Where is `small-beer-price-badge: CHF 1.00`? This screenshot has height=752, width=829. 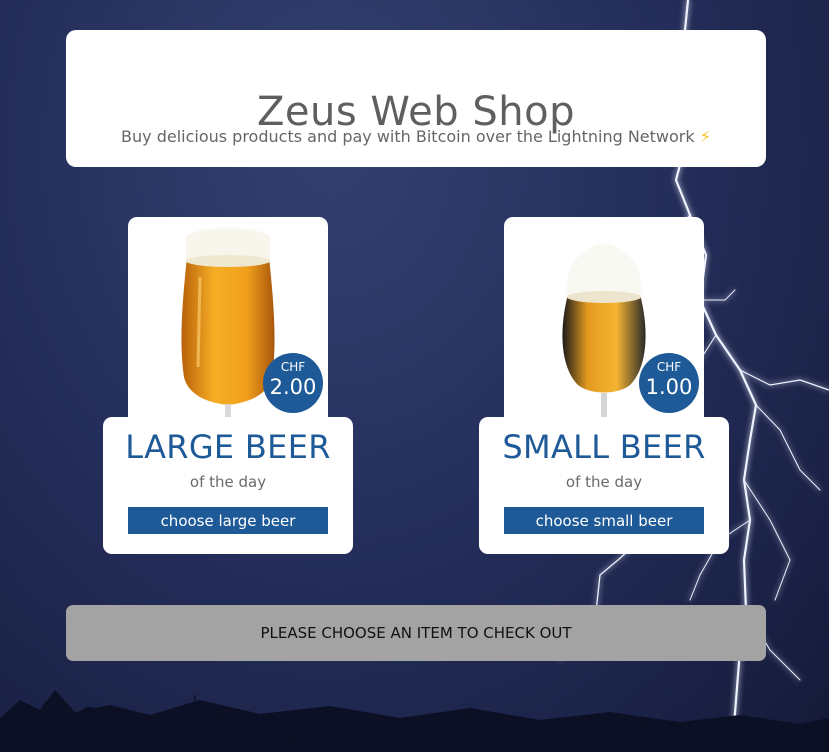
small-beer-price-badge: CHF 1.00 is located at coordinates (669, 383).